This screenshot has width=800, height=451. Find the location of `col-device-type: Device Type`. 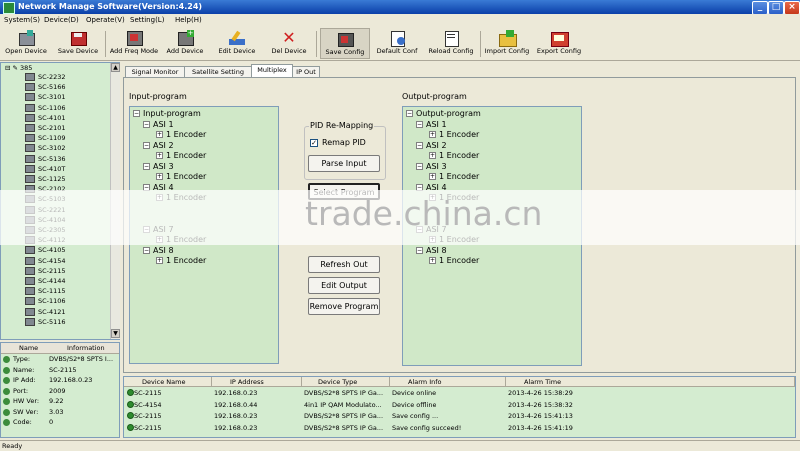

col-device-type: Device Type is located at coordinates (346, 382).